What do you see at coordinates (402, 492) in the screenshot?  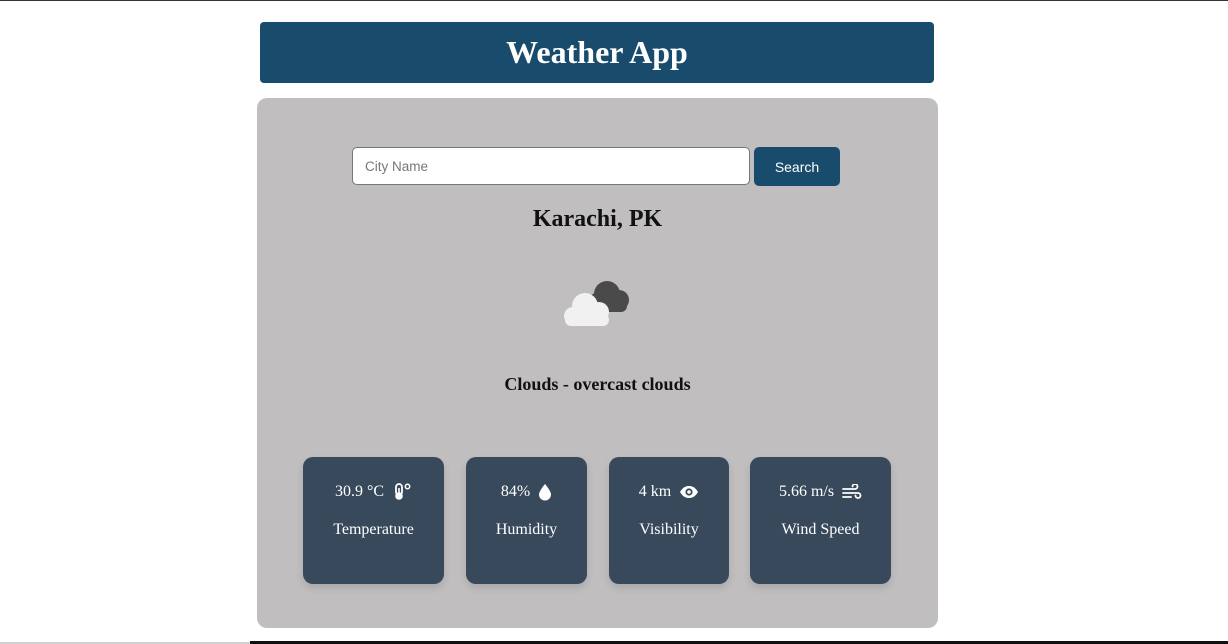 I see `thermometer-celsius-icon` at bounding box center [402, 492].